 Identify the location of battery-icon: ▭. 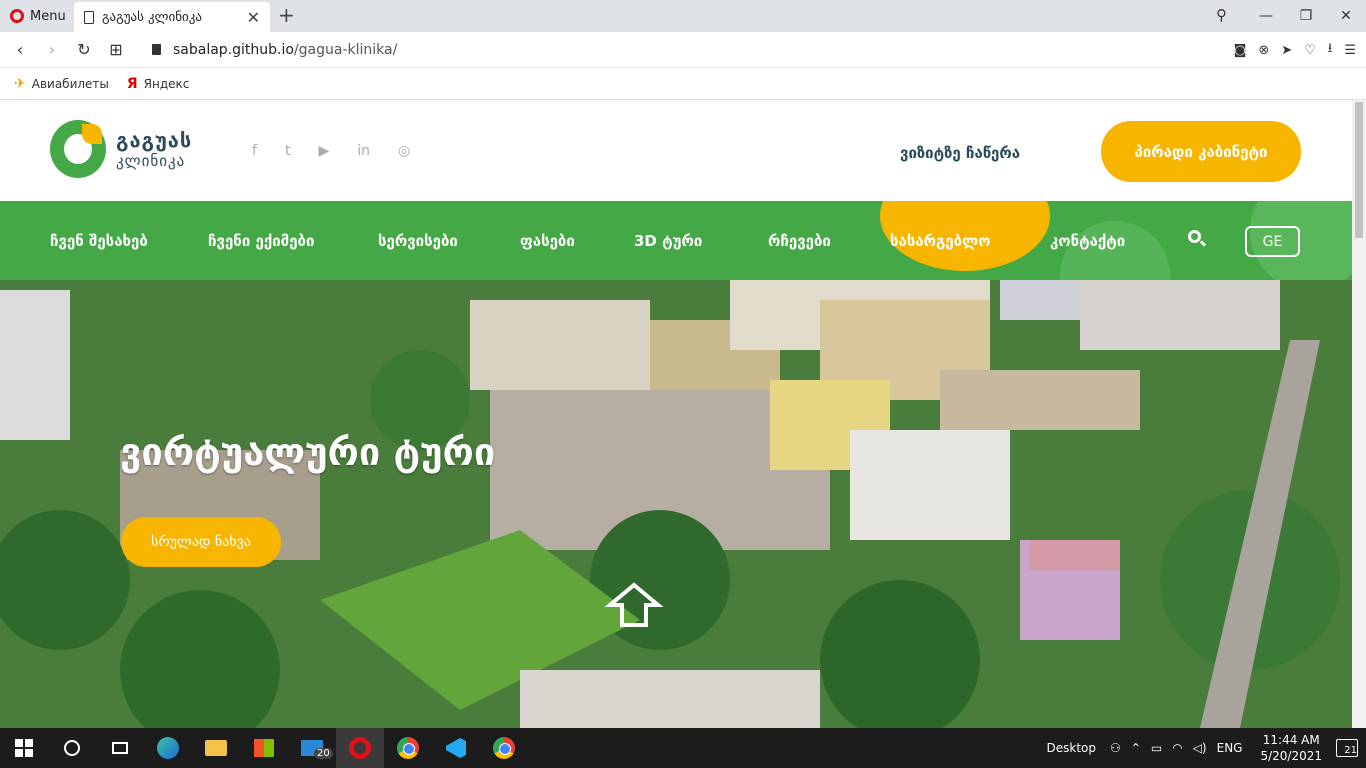
(1156, 748).